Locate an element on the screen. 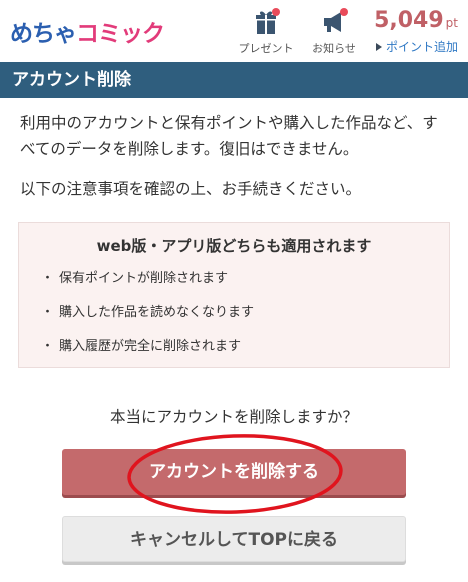 The height and width of the screenshot is (582, 468). page-title: アカウント削除 is located at coordinates (234, 80).